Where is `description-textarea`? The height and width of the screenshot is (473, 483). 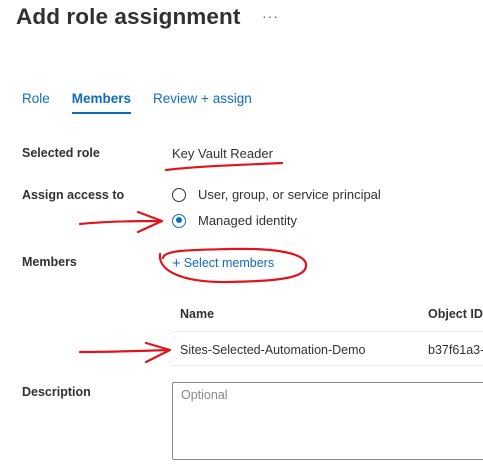 description-textarea is located at coordinates (327, 421).